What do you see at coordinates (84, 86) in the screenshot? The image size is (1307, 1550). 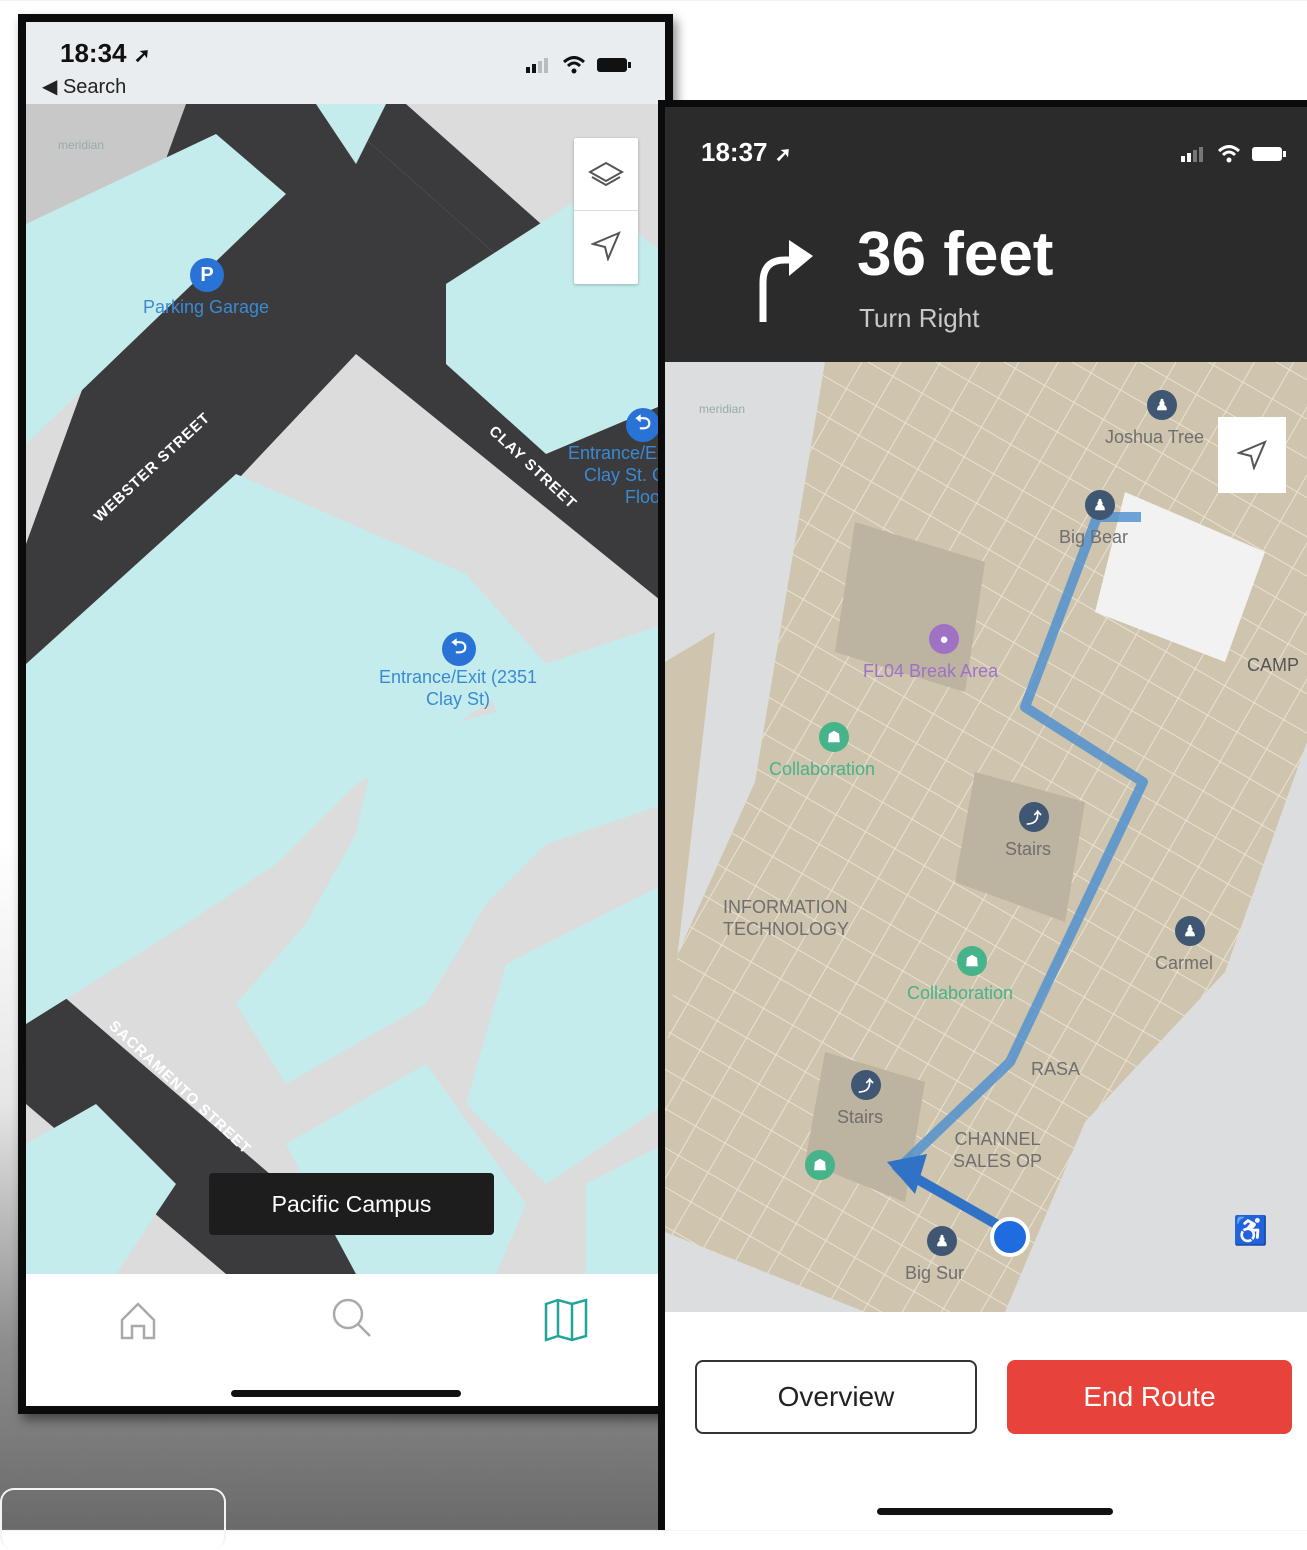 I see `back-to-search-link: ◀ Search` at bounding box center [84, 86].